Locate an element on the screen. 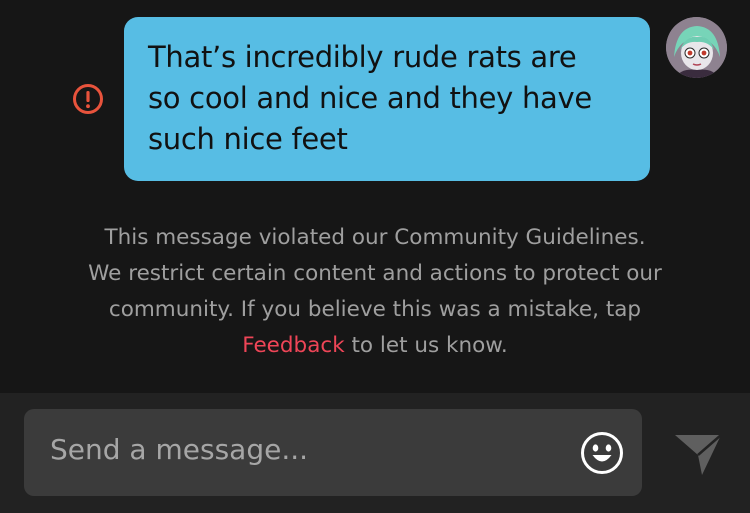 The height and width of the screenshot is (513, 750). avatar is located at coordinates (696, 47).